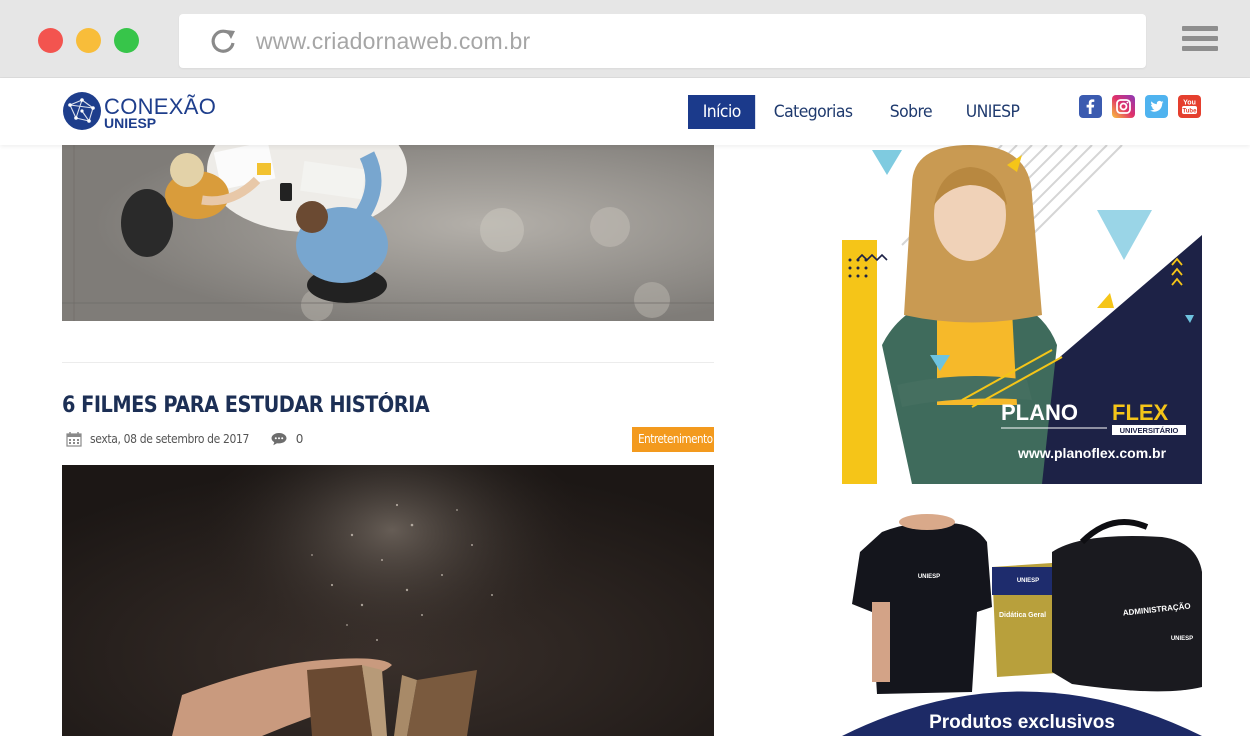  Describe the element at coordinates (722, 112) in the screenshot. I see `nav-item-inicio: Início` at that location.